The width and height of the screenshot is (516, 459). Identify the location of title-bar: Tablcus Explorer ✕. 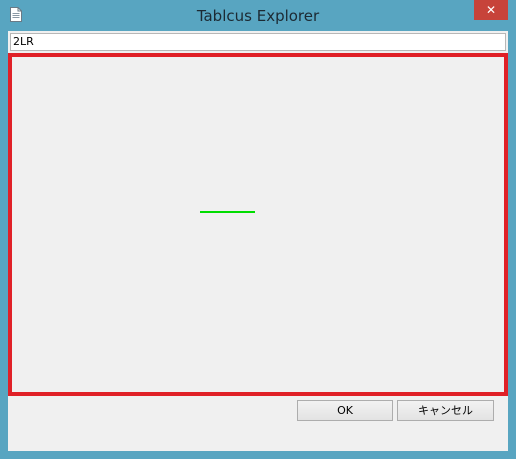
(258, 15).